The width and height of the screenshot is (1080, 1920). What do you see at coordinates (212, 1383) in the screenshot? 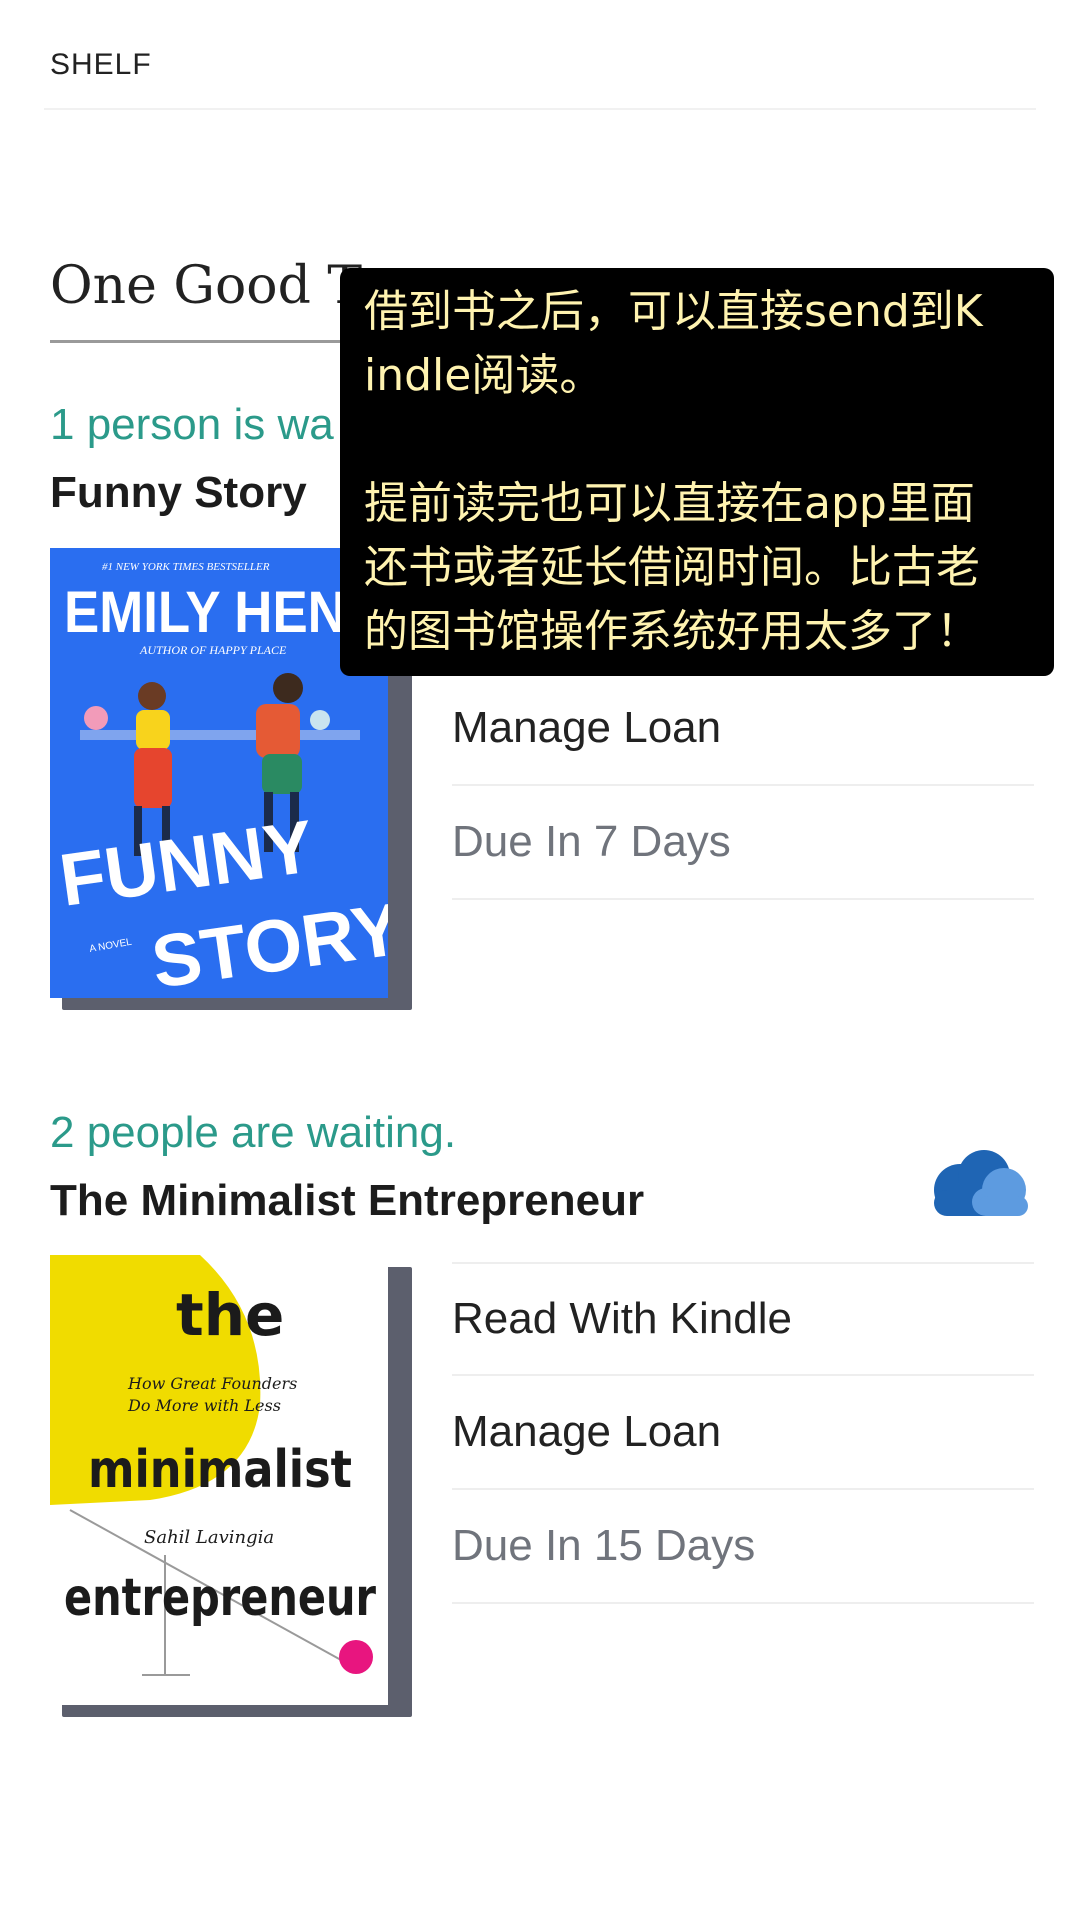
I see `cover-subtitle-1: How Great Founders` at bounding box center [212, 1383].